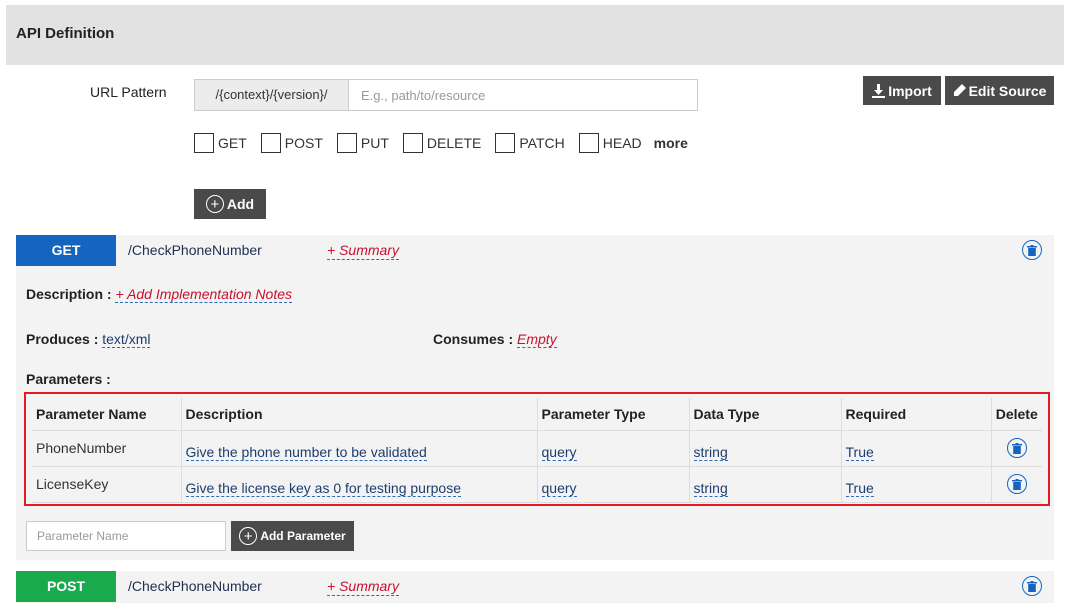 The width and height of the screenshot is (1070, 614). What do you see at coordinates (622, 143) in the screenshot?
I see `method-label: HEAD` at bounding box center [622, 143].